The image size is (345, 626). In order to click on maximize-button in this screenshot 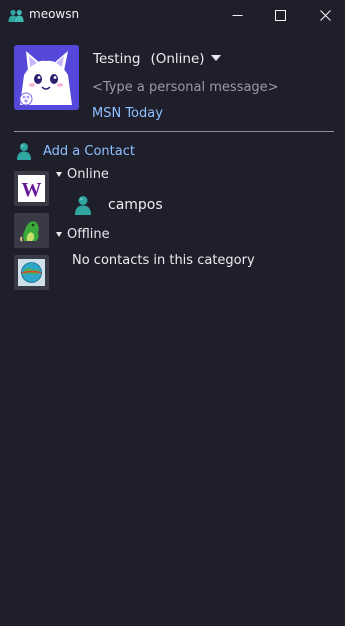, I will do `click(280, 15)`.